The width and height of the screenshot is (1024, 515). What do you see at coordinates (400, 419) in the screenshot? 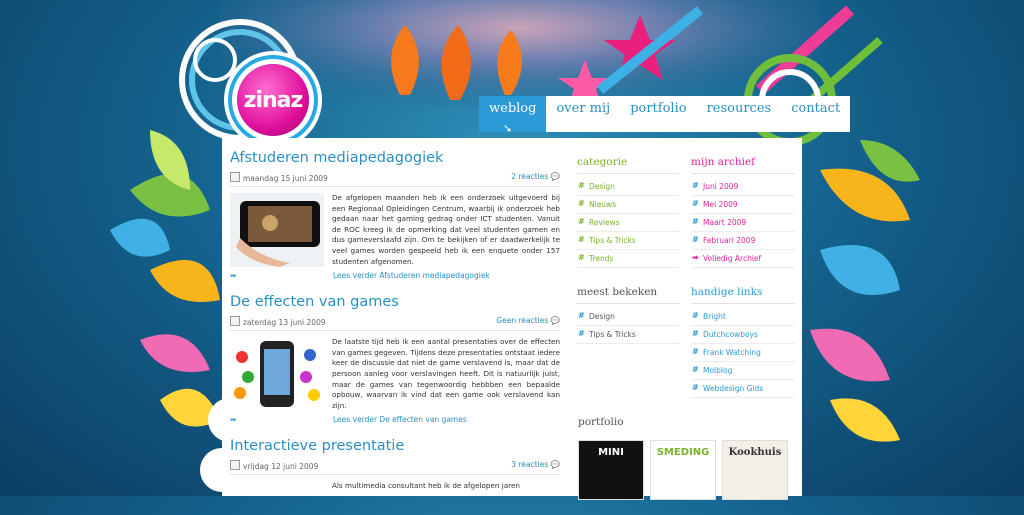
I see `read-more-link: Lees verder De effecten van games` at bounding box center [400, 419].